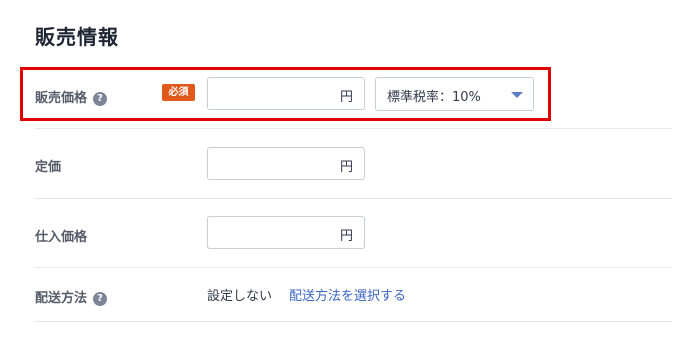 This screenshot has width=697, height=345. What do you see at coordinates (286, 163) in the screenshot?
I see `list-price-input: 円` at bounding box center [286, 163].